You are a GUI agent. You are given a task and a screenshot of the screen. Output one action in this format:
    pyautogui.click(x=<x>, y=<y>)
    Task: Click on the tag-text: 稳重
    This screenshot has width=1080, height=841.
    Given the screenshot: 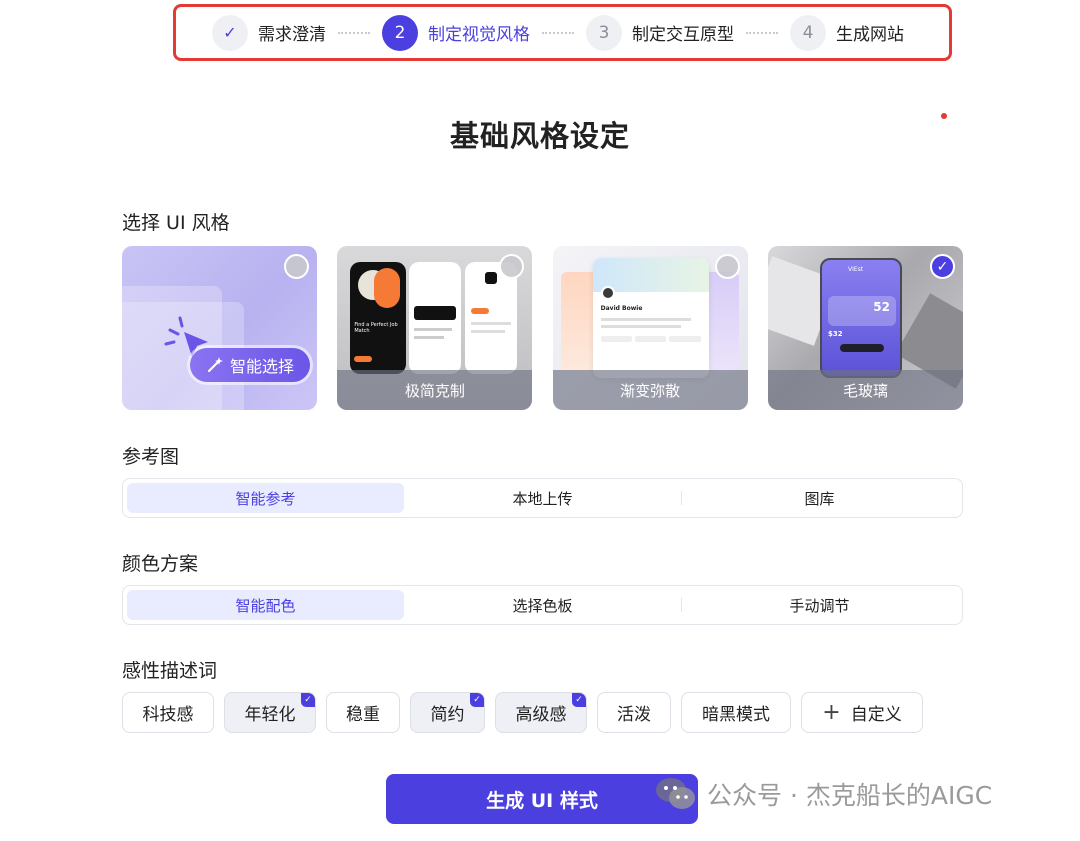 What is the action you would take?
    pyautogui.click(x=363, y=715)
    